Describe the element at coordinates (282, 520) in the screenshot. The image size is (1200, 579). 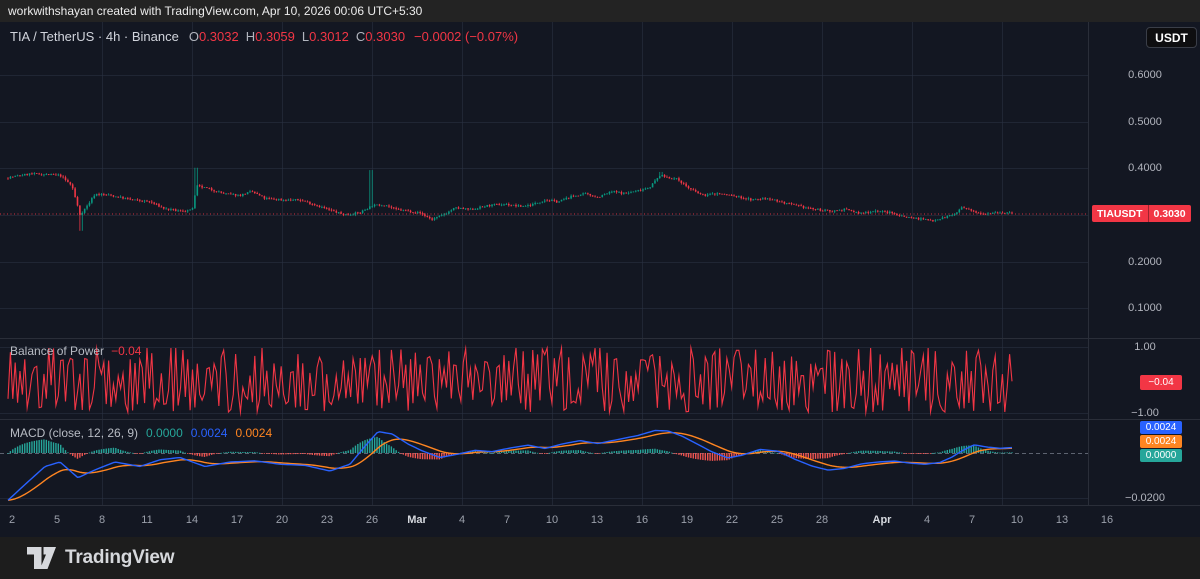
I see `time-tick: 20` at that location.